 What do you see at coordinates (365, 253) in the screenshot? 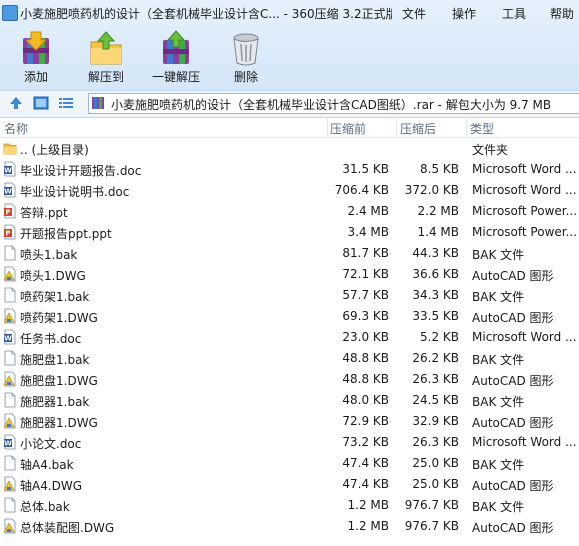
I see `file-size-before: 81.7 KB` at bounding box center [365, 253].